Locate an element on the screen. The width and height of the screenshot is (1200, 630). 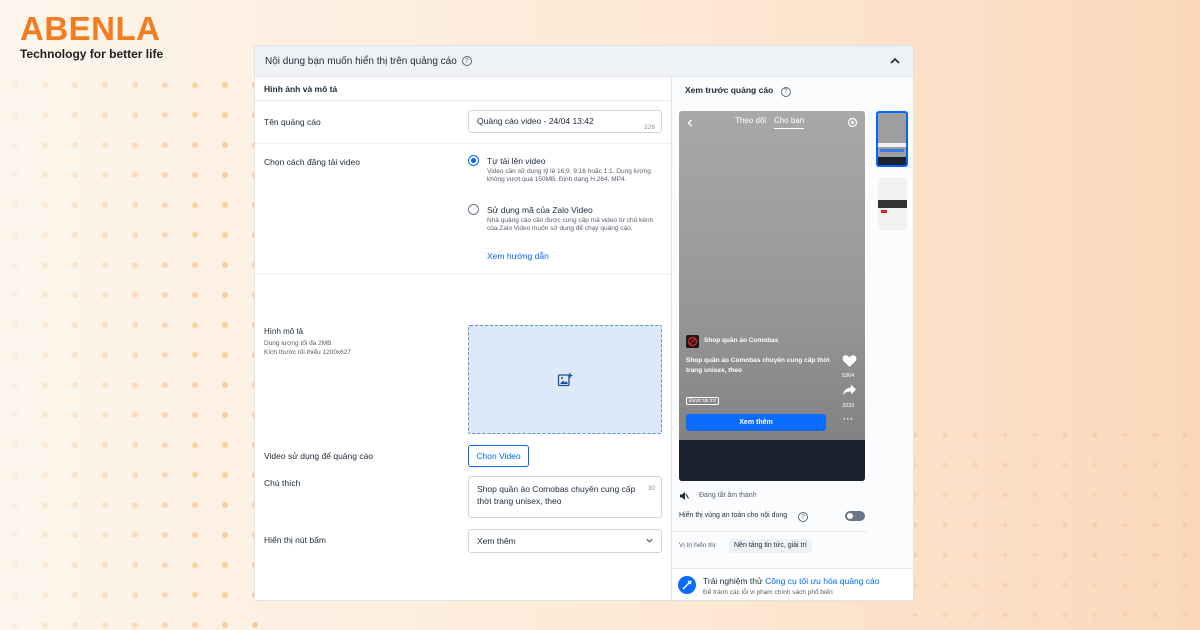
section-title: Hình ảnh và mô tả is located at coordinates (463, 89).